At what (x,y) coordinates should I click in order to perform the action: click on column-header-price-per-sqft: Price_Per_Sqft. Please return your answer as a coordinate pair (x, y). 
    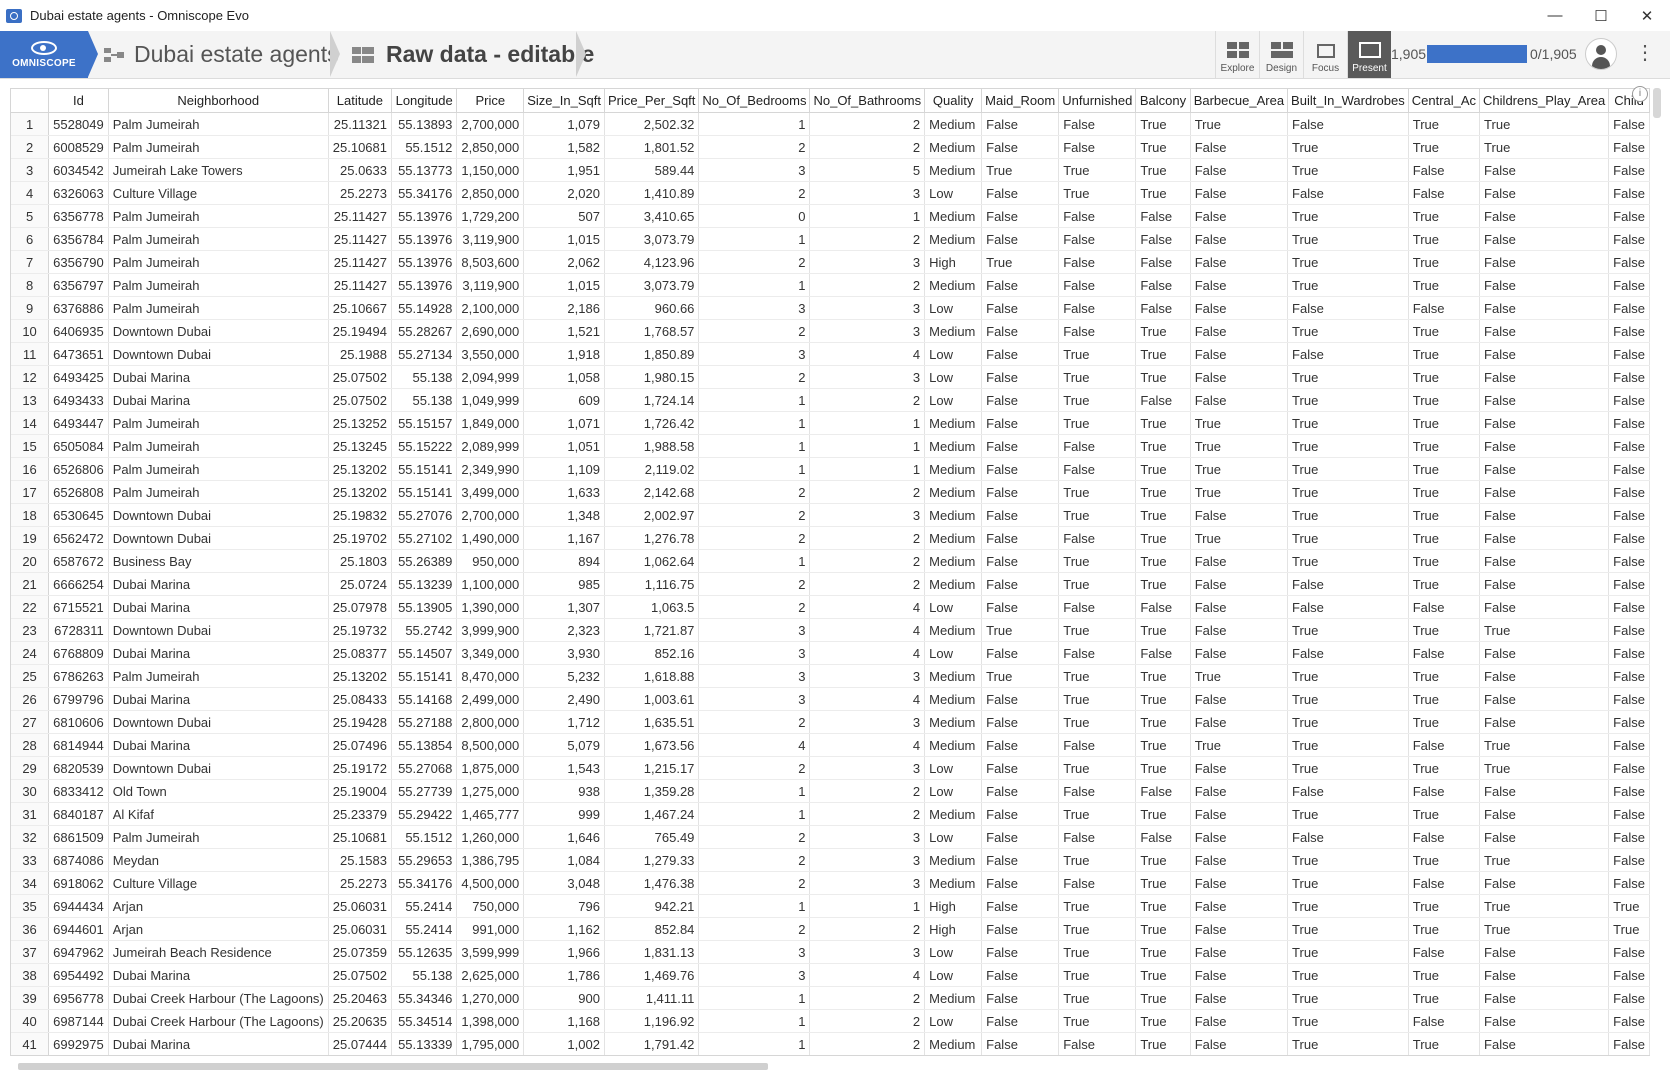
    Looking at the image, I should click on (652, 101).